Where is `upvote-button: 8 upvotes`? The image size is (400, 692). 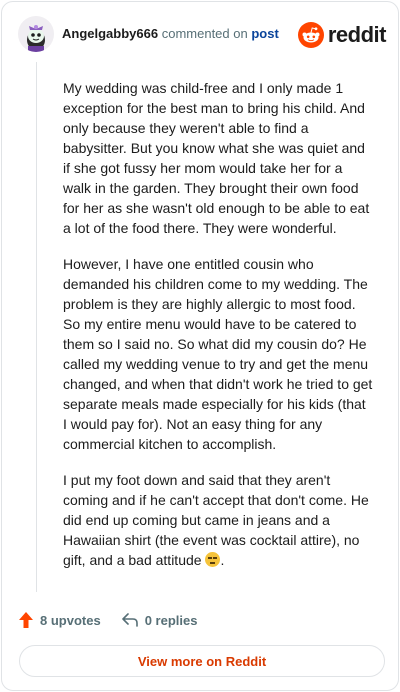
upvote-button: 8 upvotes is located at coordinates (59, 620).